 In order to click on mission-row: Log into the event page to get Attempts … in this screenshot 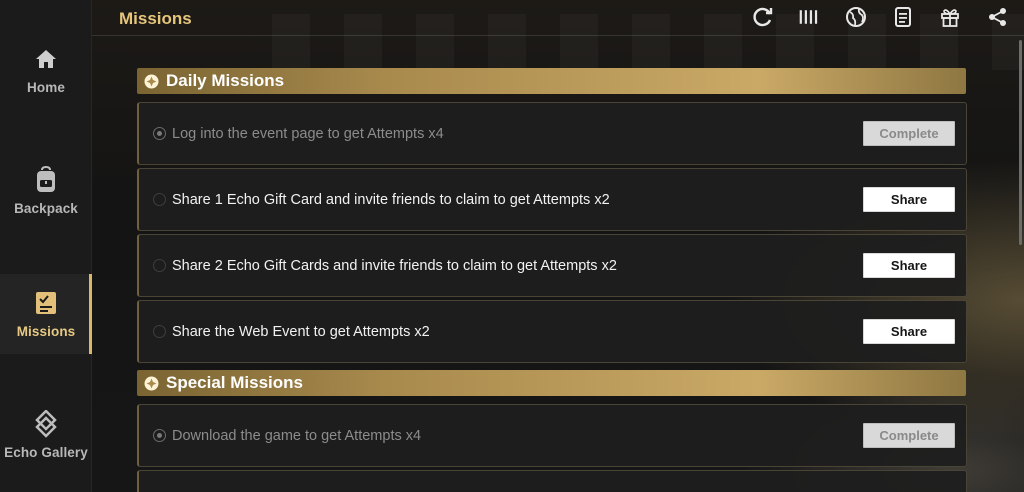, I will do `click(552, 133)`.